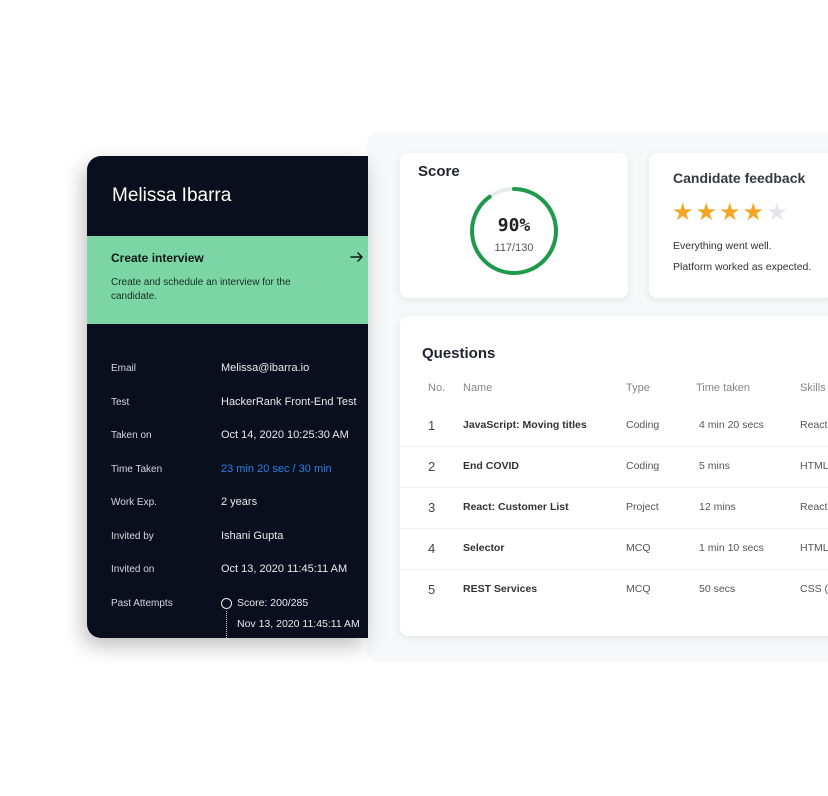 Image resolution: width=828 pixels, height=796 pixels. What do you see at coordinates (638, 388) in the screenshot?
I see `column-header-type: Type` at bounding box center [638, 388].